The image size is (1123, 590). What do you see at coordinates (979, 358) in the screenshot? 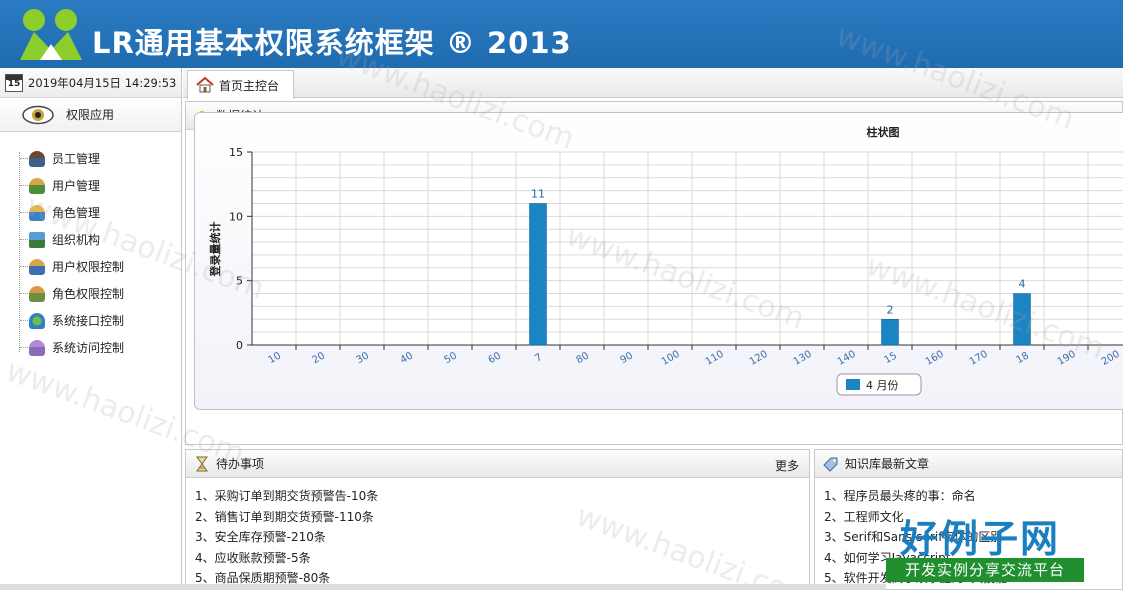
I see `x-tick-label: 170` at bounding box center [979, 358].